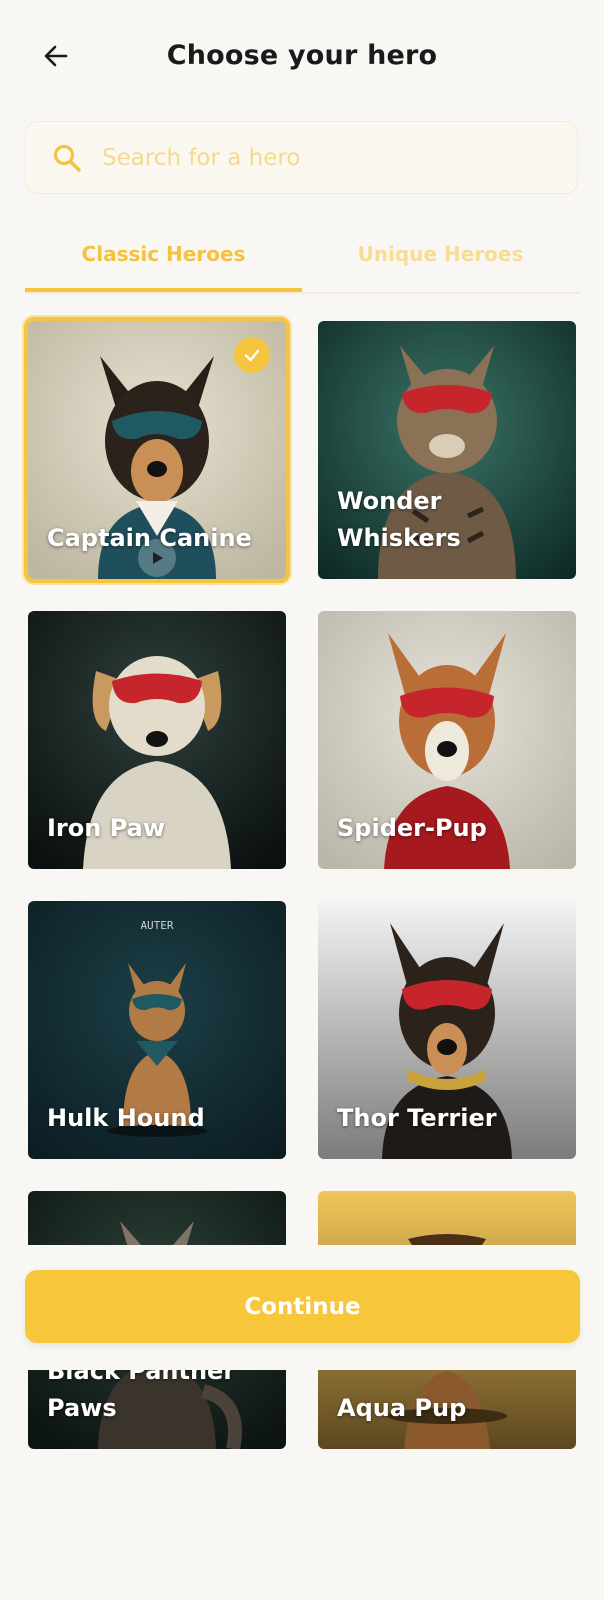 The width and height of the screenshot is (604, 1600). I want to click on hero-card-wonder-whiskers: Wonder Whiskers, so click(447, 450).